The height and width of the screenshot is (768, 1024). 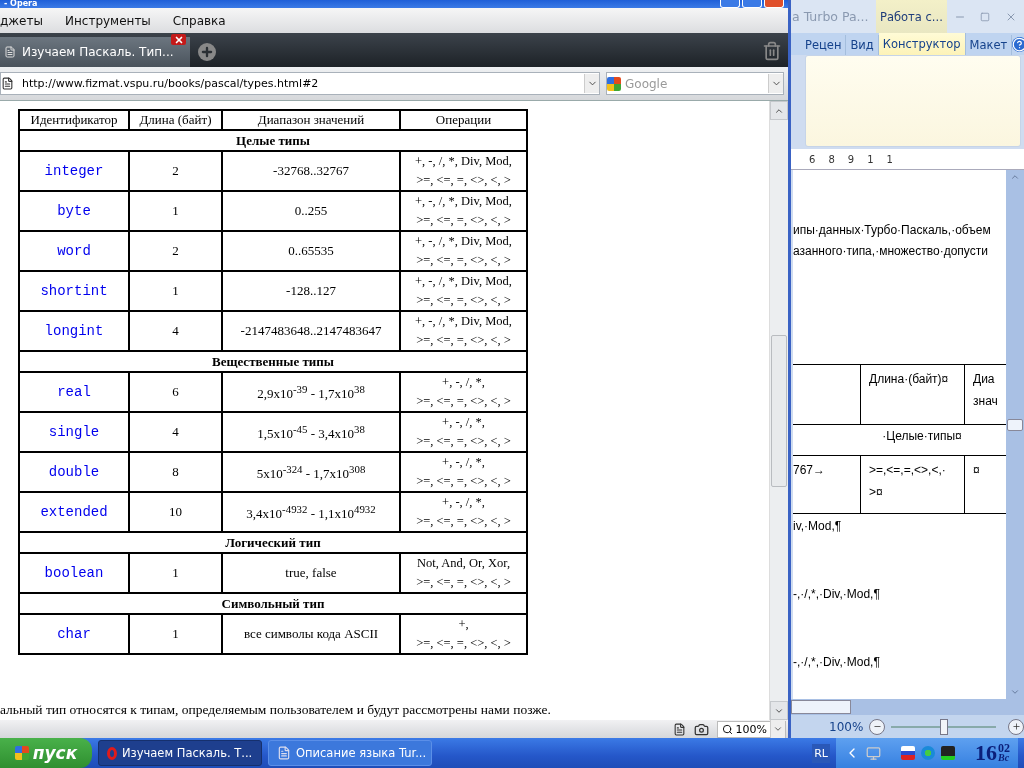 What do you see at coordinates (175, 392) in the screenshot?
I see `table-cell: 6` at bounding box center [175, 392].